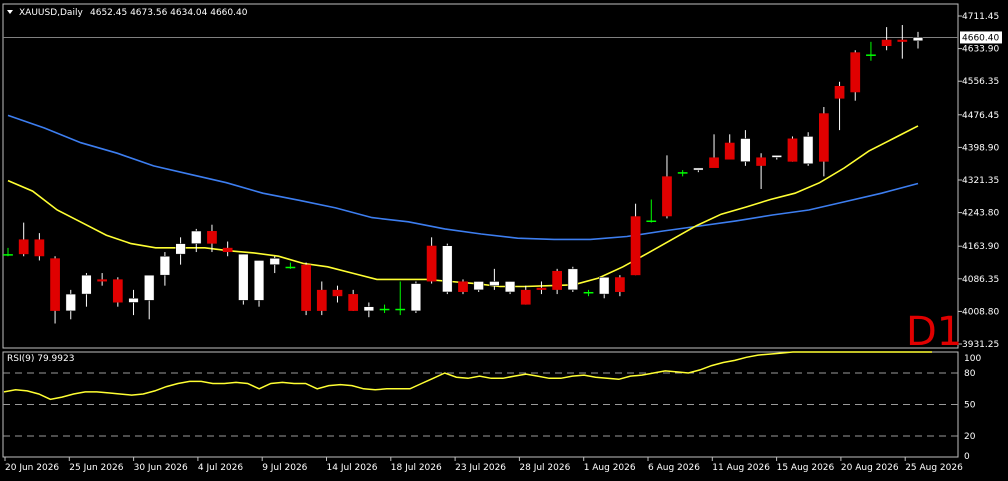  I want to click on date-tick-label: 14 Jul 2026, so click(352, 468).